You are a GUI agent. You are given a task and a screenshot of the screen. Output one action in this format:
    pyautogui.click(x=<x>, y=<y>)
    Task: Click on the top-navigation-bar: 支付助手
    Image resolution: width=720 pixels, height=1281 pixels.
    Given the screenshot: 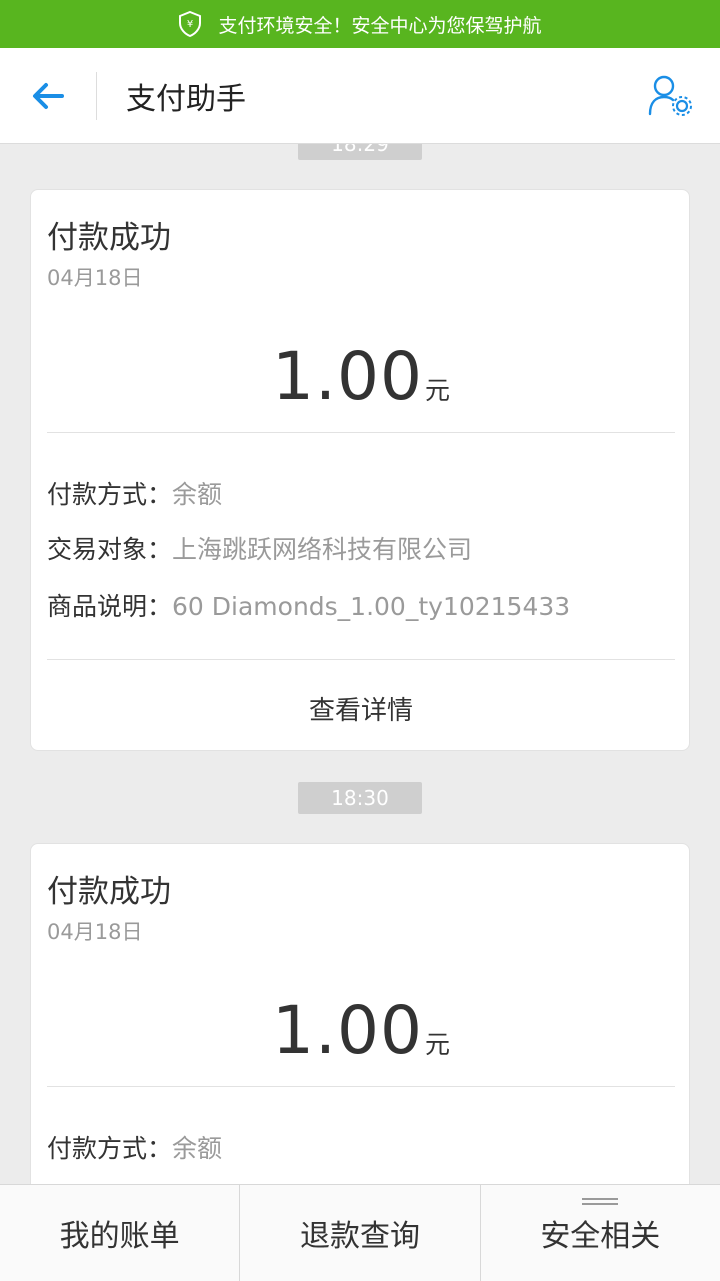 What is the action you would take?
    pyautogui.click(x=360, y=96)
    